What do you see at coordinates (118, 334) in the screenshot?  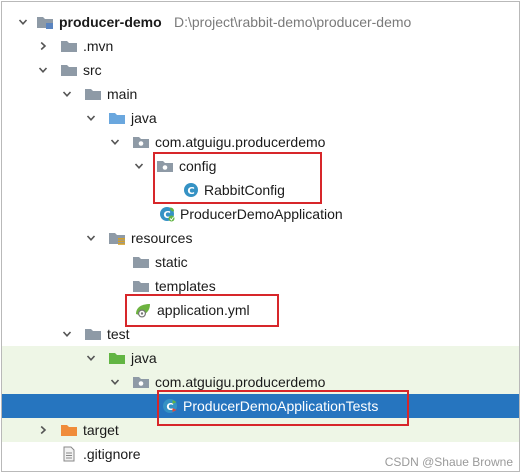 I see `tree-label: test` at bounding box center [118, 334].